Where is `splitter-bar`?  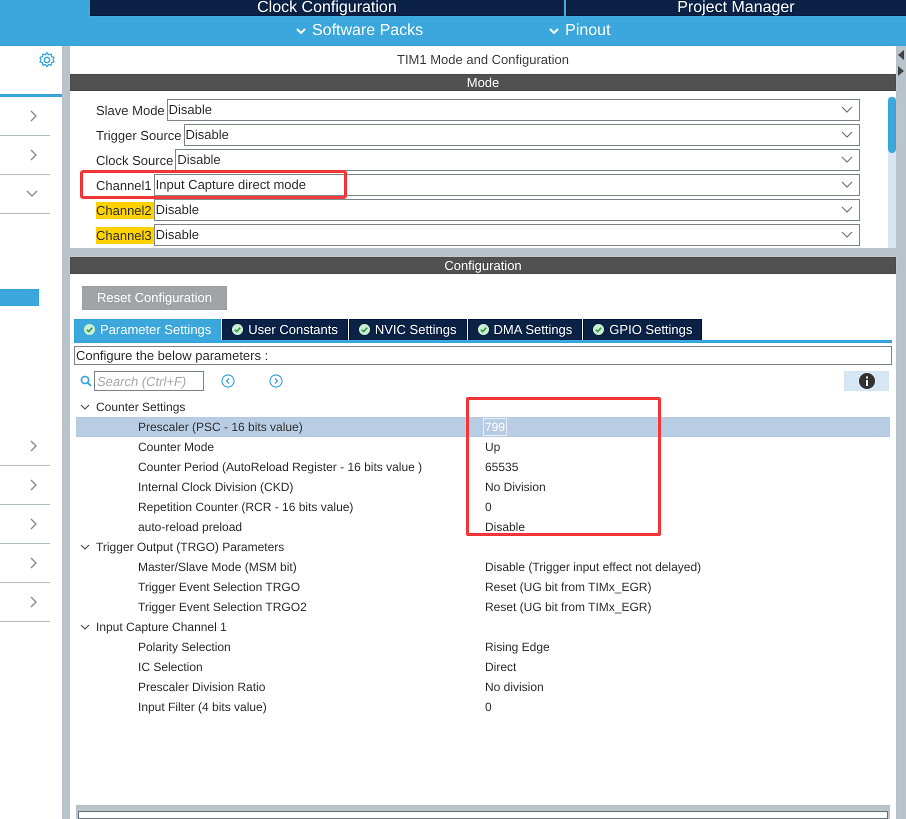
splitter-bar is located at coordinates (66, 432).